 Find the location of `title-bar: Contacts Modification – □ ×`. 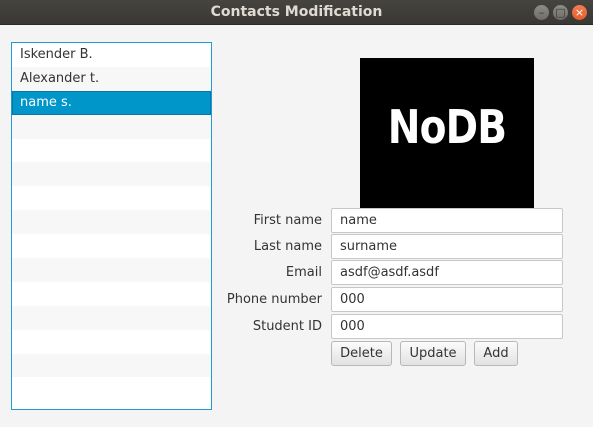

title-bar: Contacts Modification – □ × is located at coordinates (296, 12).